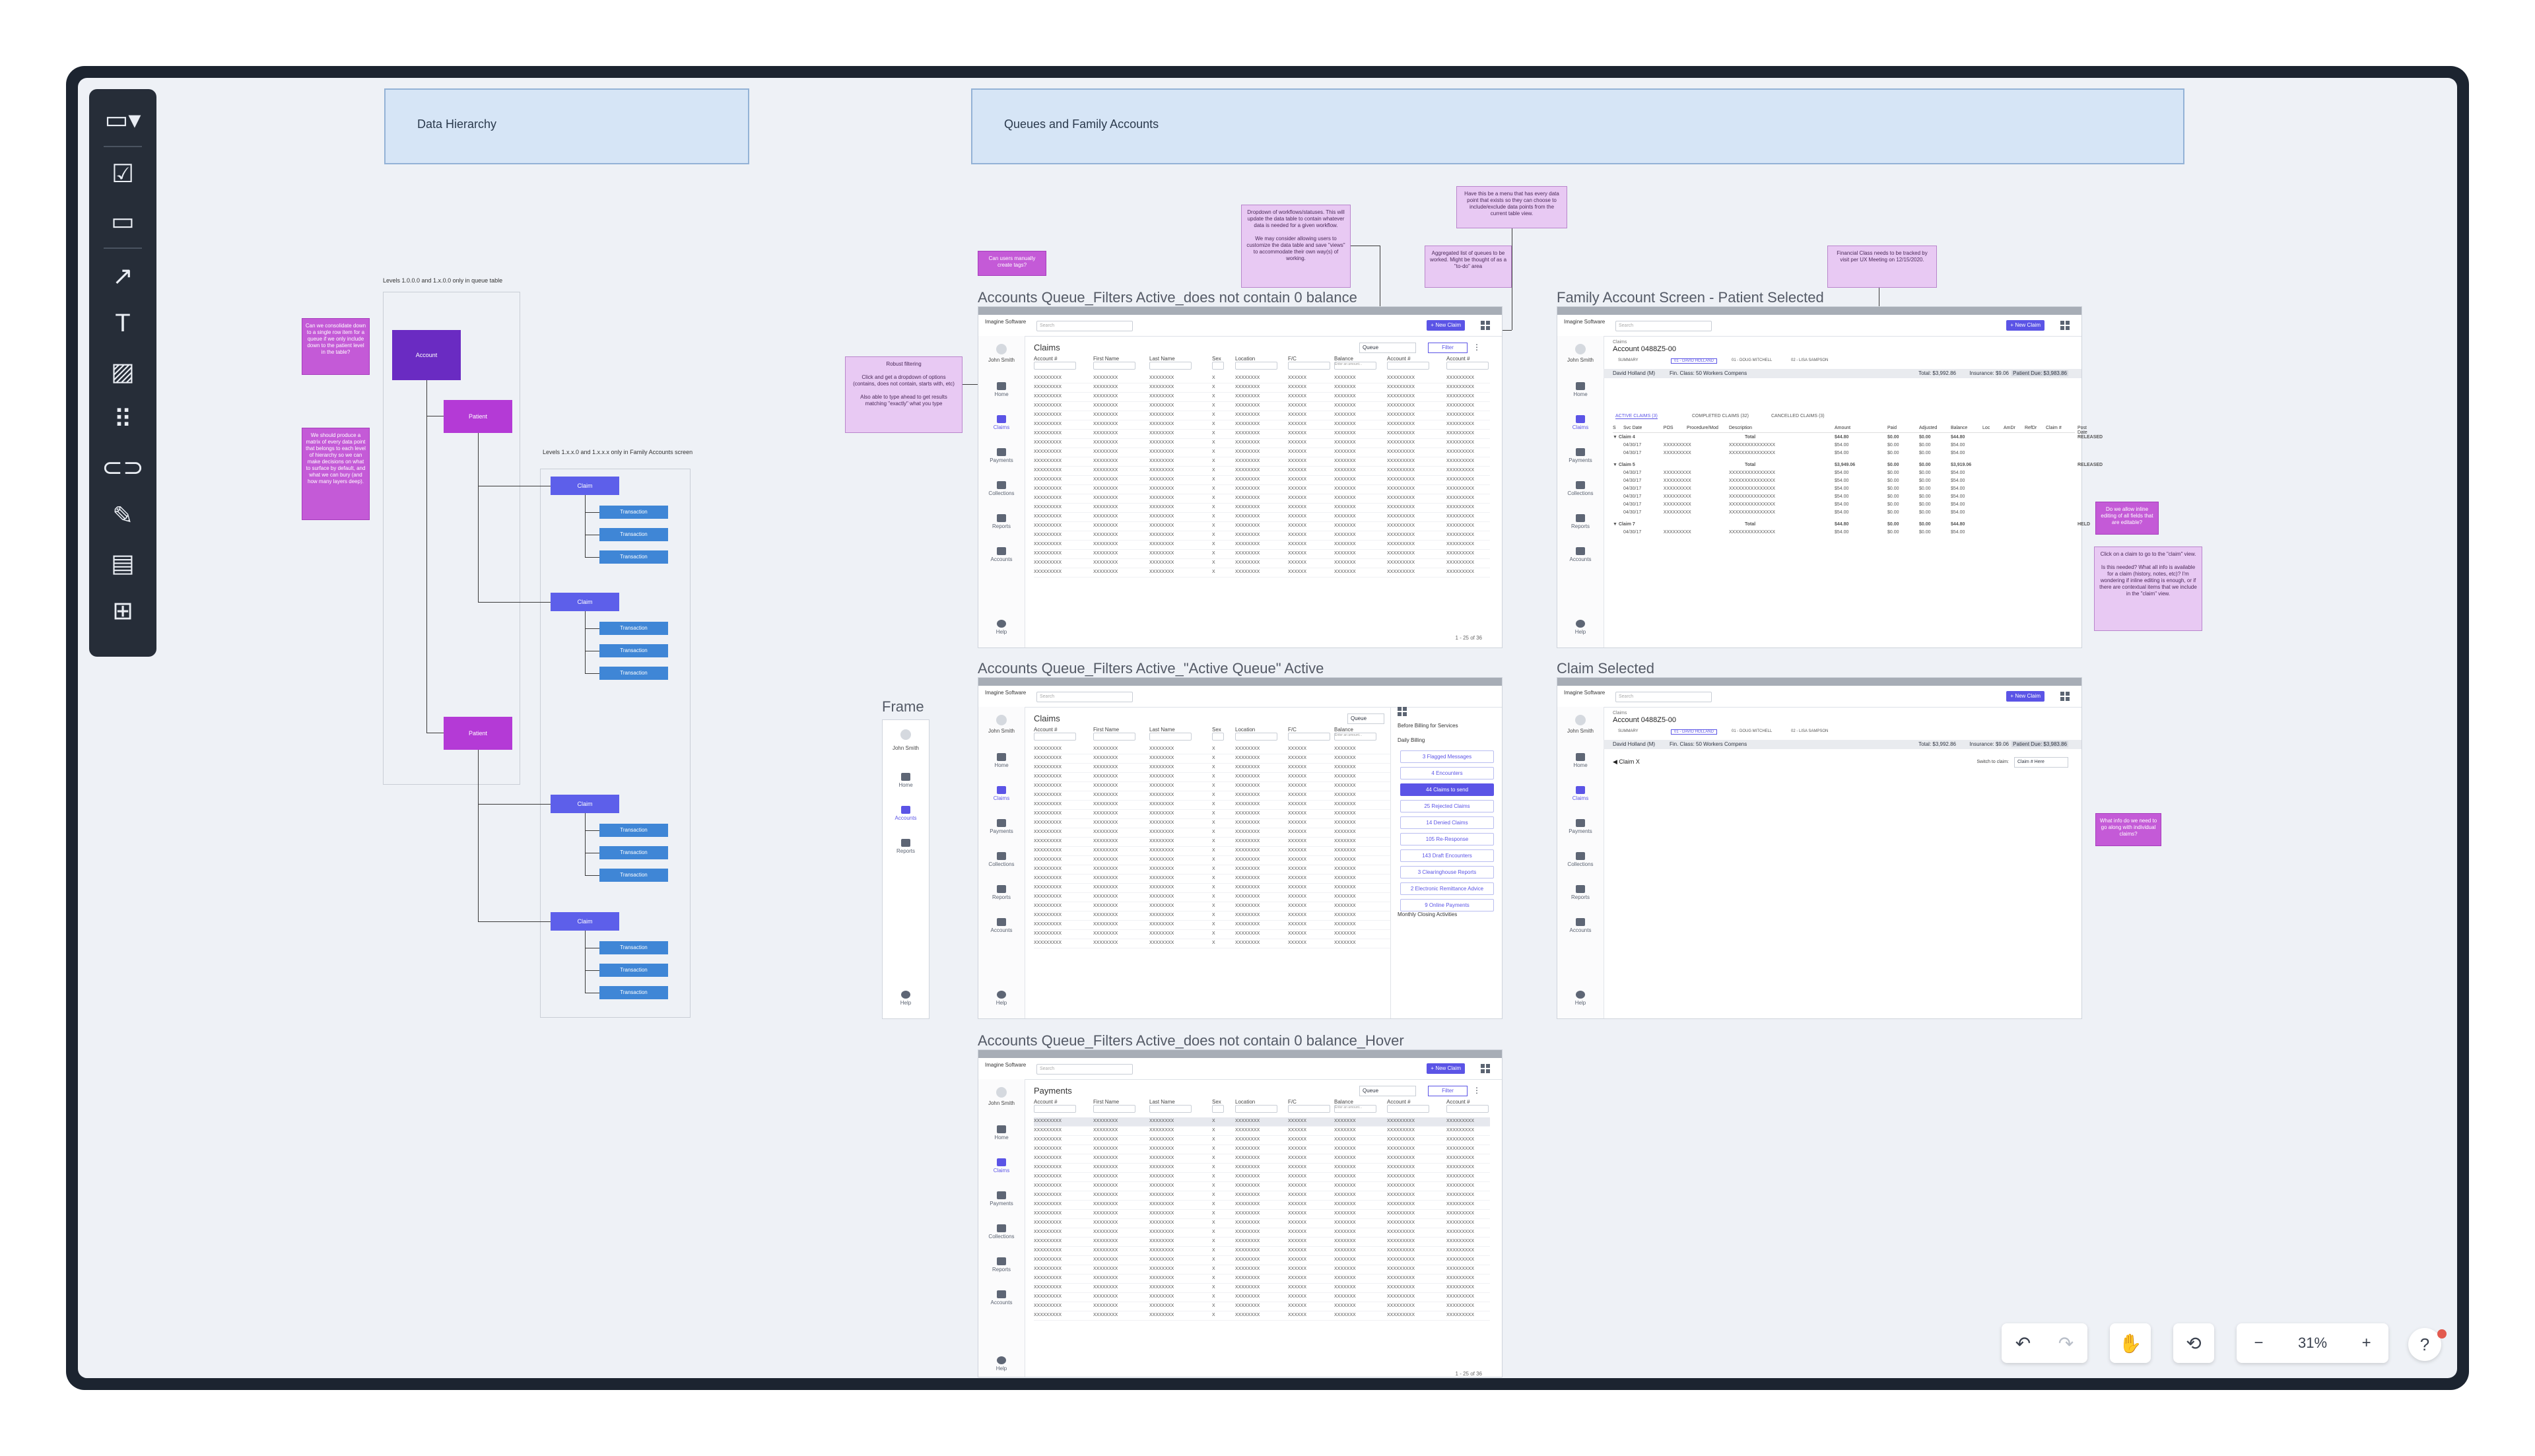  Describe the element at coordinates (122, 371) in the screenshot. I see `image-icon: ▨` at that location.